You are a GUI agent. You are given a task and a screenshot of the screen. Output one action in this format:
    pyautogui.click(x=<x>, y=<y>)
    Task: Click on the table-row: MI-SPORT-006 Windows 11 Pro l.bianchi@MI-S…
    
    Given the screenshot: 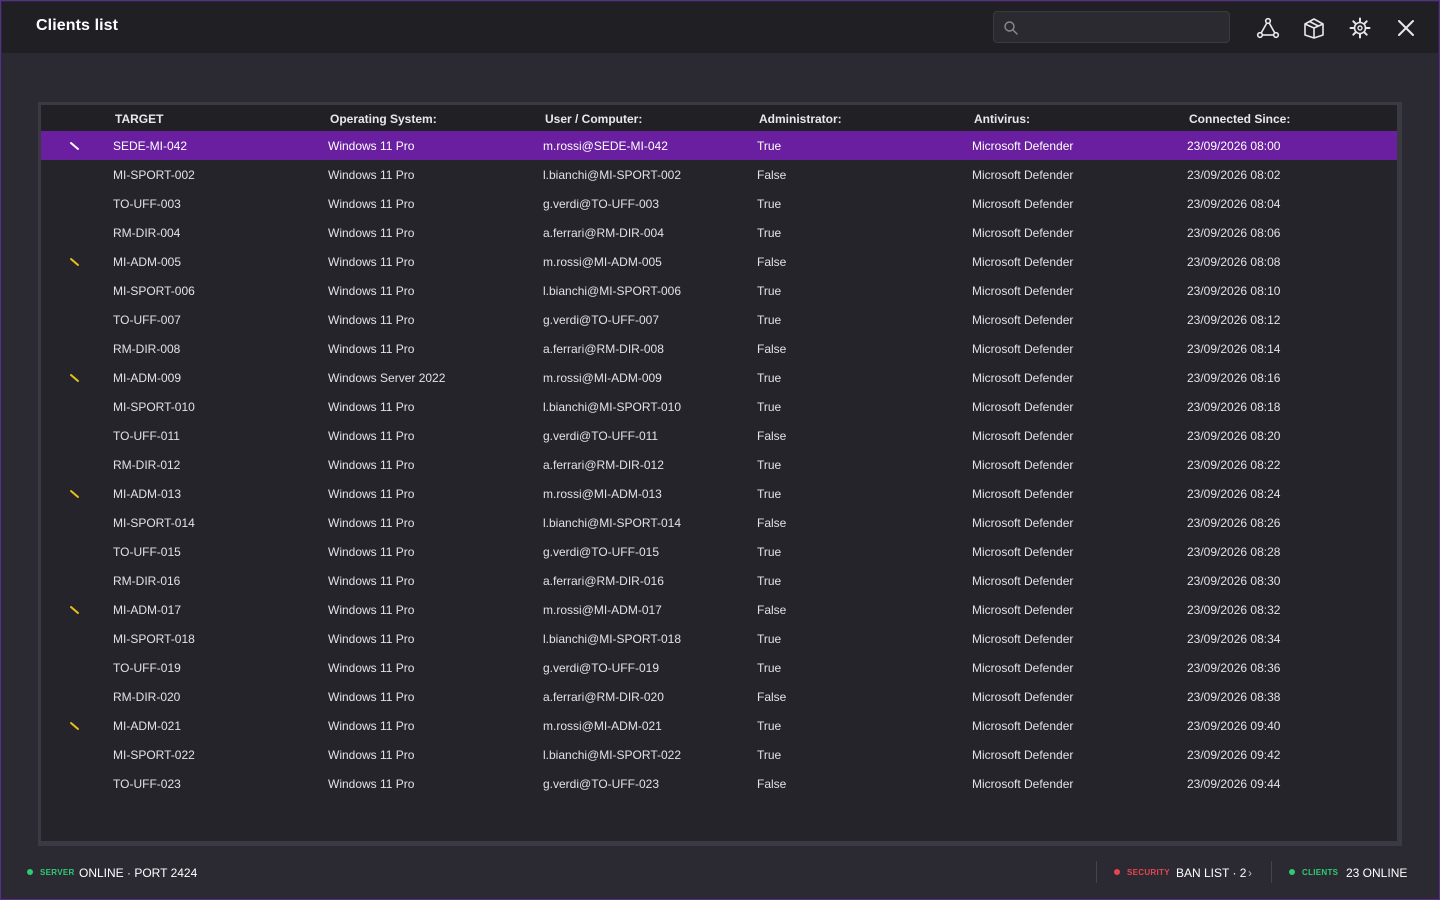 What is the action you would take?
    pyautogui.click(x=719, y=290)
    